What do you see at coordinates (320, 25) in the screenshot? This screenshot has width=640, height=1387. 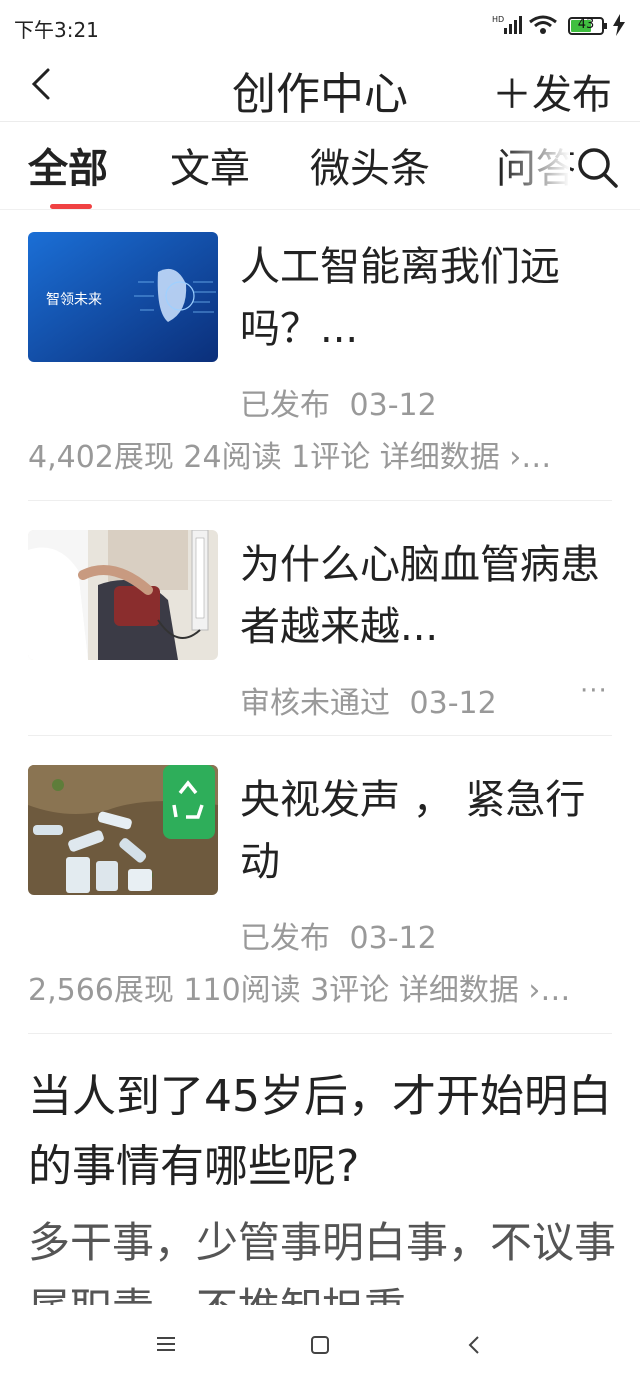 I see `status-bar: 下午3:21 HD 43` at bounding box center [320, 25].